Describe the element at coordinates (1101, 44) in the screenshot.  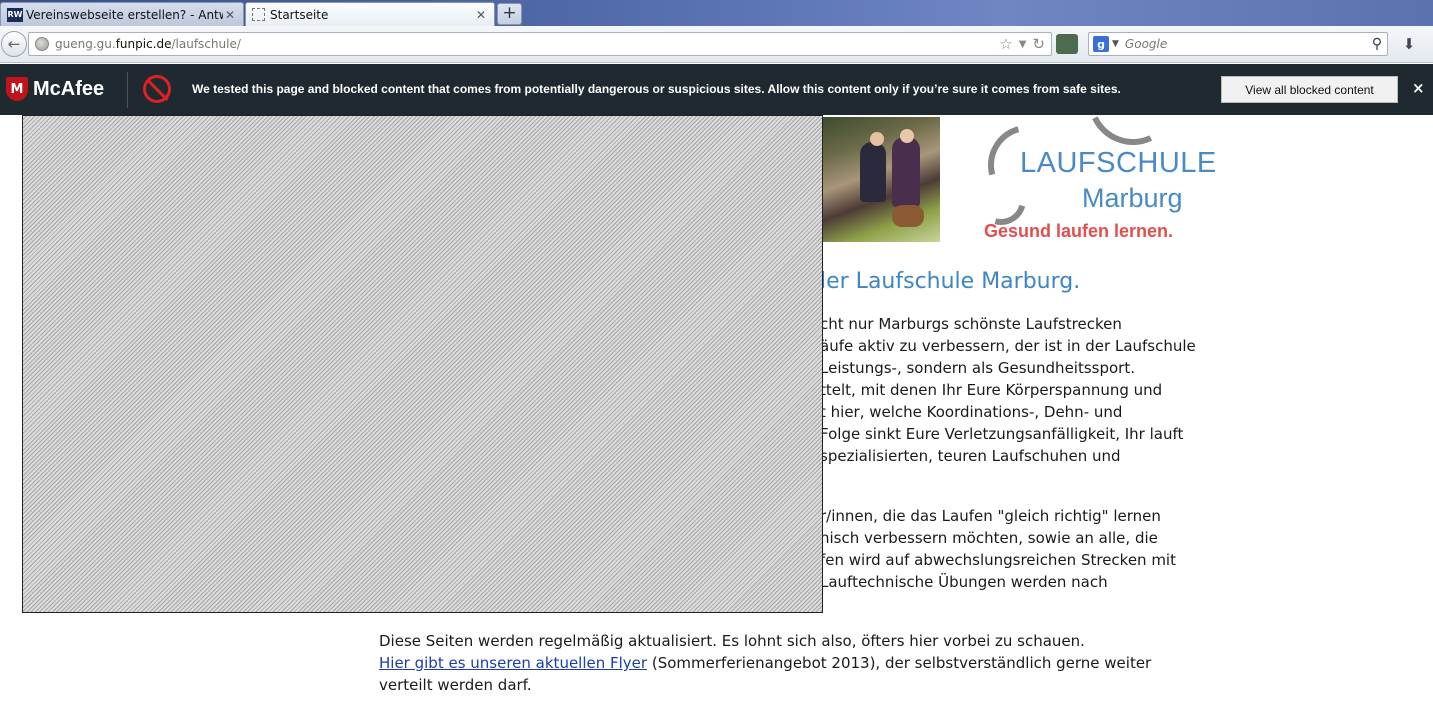
I see `google-icon: g` at that location.